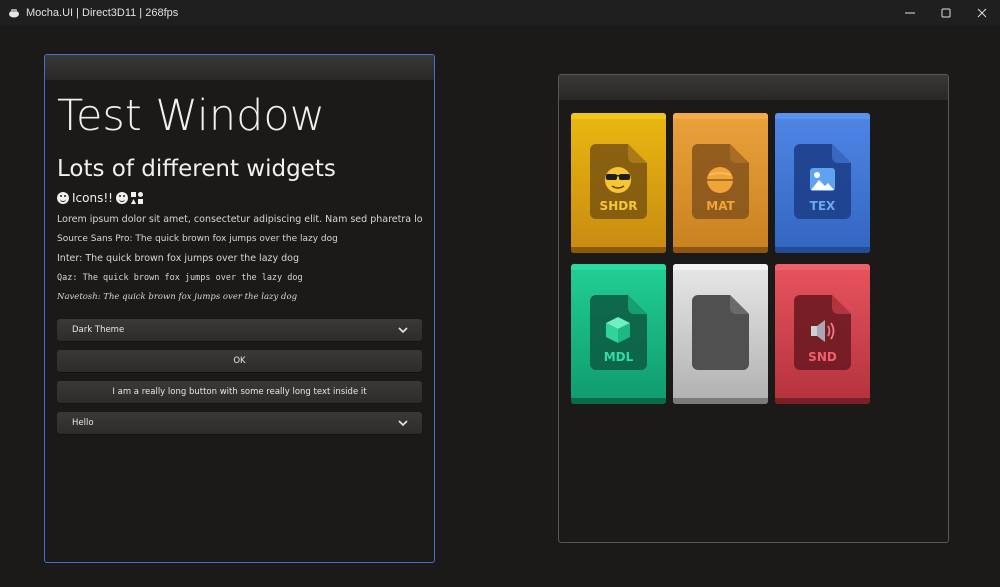 Image resolution: width=1000 pixels, height=587 pixels. What do you see at coordinates (500, 12) in the screenshot?
I see `title-bar: Mocha.UI | Direct3D11 | 268fps` at bounding box center [500, 12].